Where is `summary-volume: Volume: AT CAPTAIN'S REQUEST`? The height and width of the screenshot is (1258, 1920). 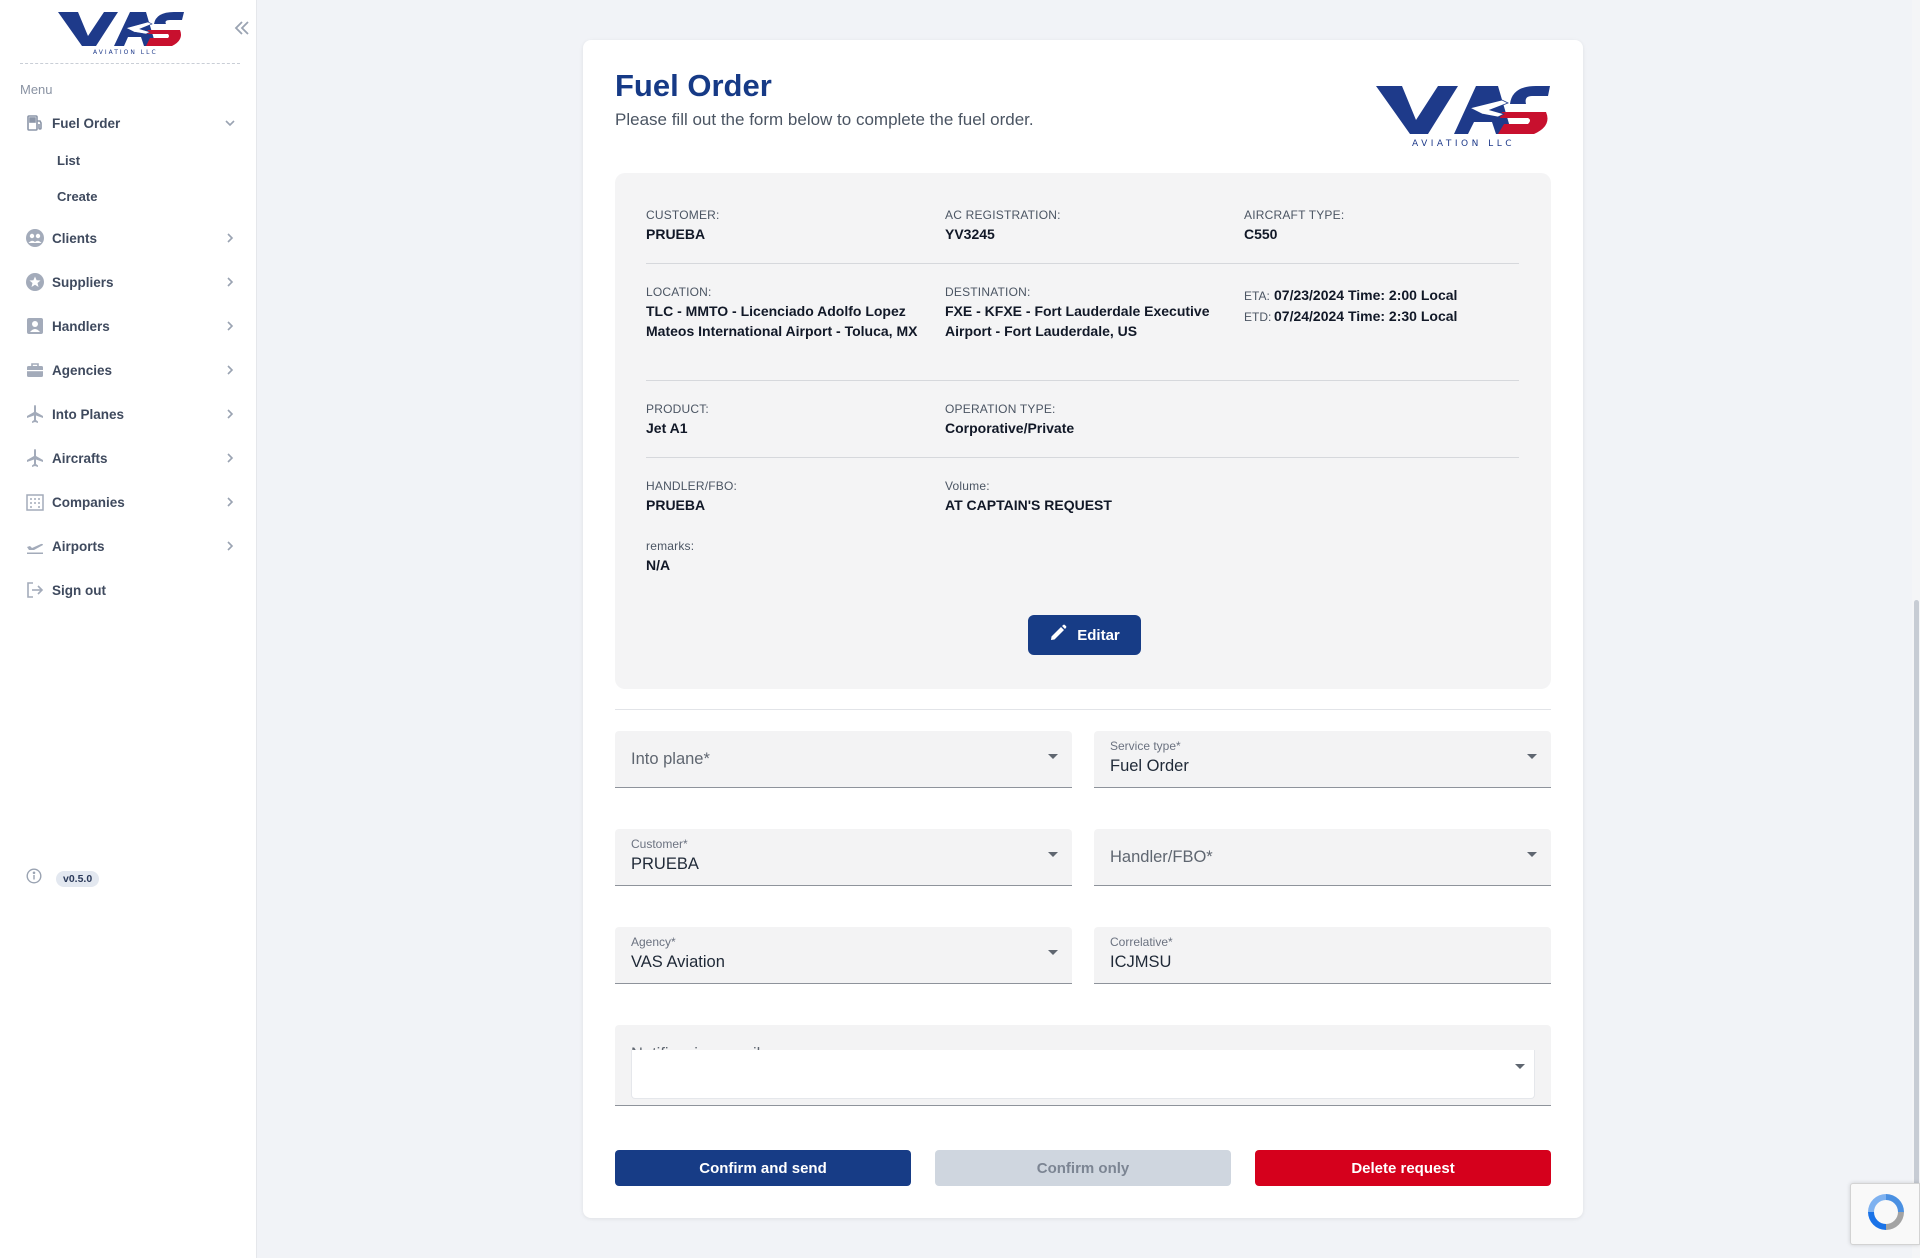 summary-volume: Volume: AT CAPTAIN'S REQUEST is located at coordinates (1028, 497).